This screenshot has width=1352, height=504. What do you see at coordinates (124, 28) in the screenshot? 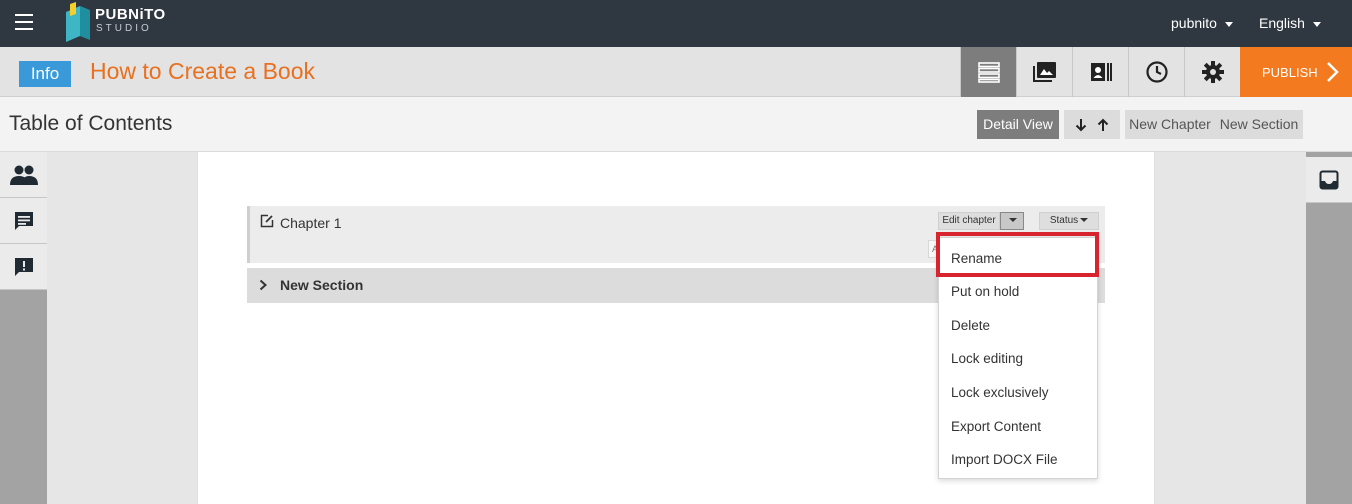
I see `logo-subtitle: STUDIO` at bounding box center [124, 28].